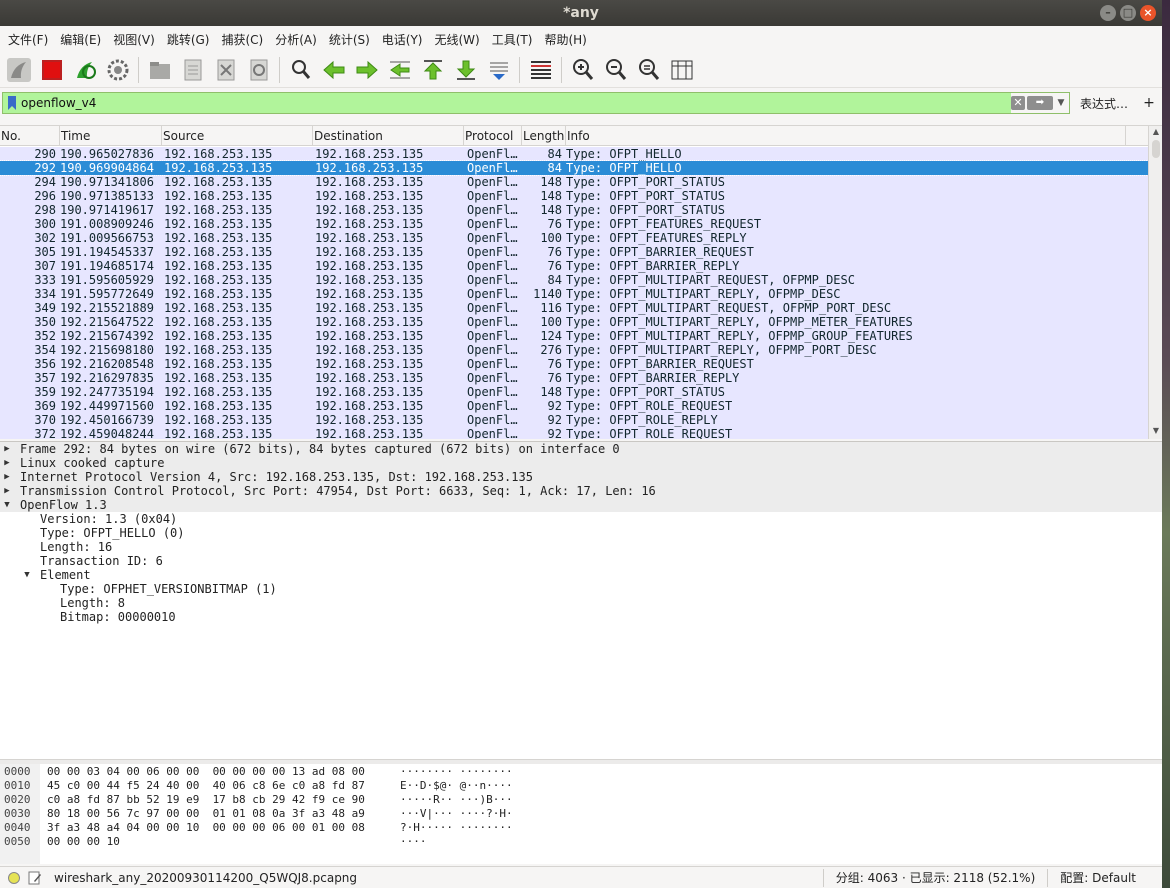 This screenshot has width=1170, height=888. Describe the element at coordinates (258, 69) in the screenshot. I see `reload-file-icon` at that location.